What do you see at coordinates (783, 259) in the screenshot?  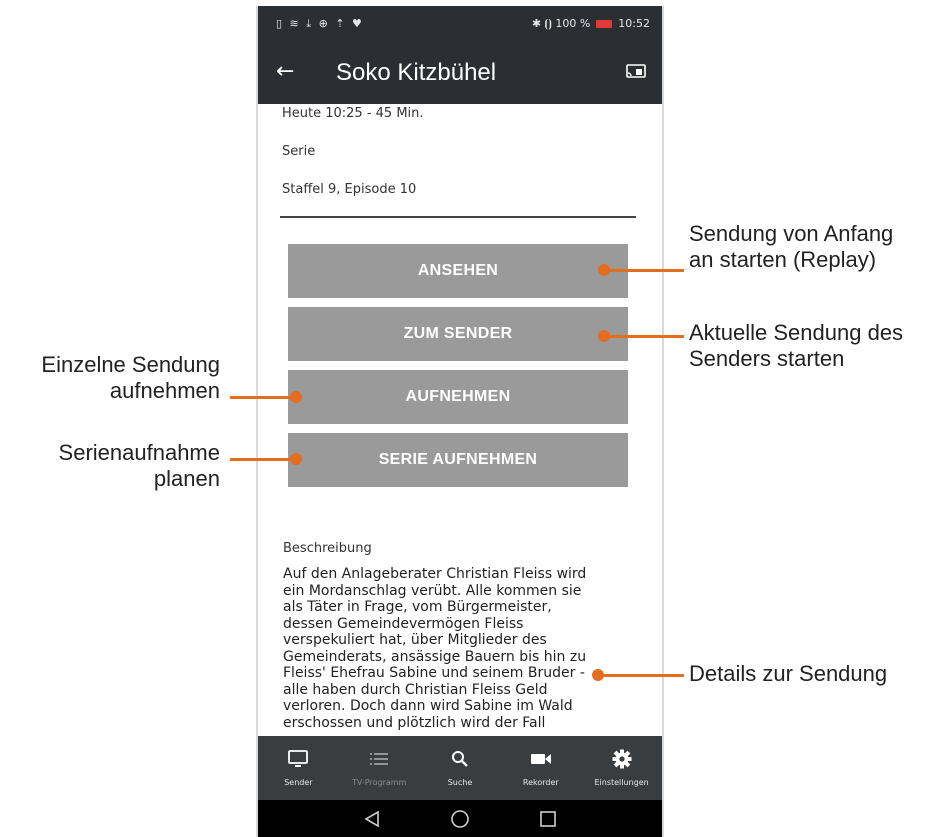 I see `annotation-replay-line2: an starten (Replay)` at bounding box center [783, 259].